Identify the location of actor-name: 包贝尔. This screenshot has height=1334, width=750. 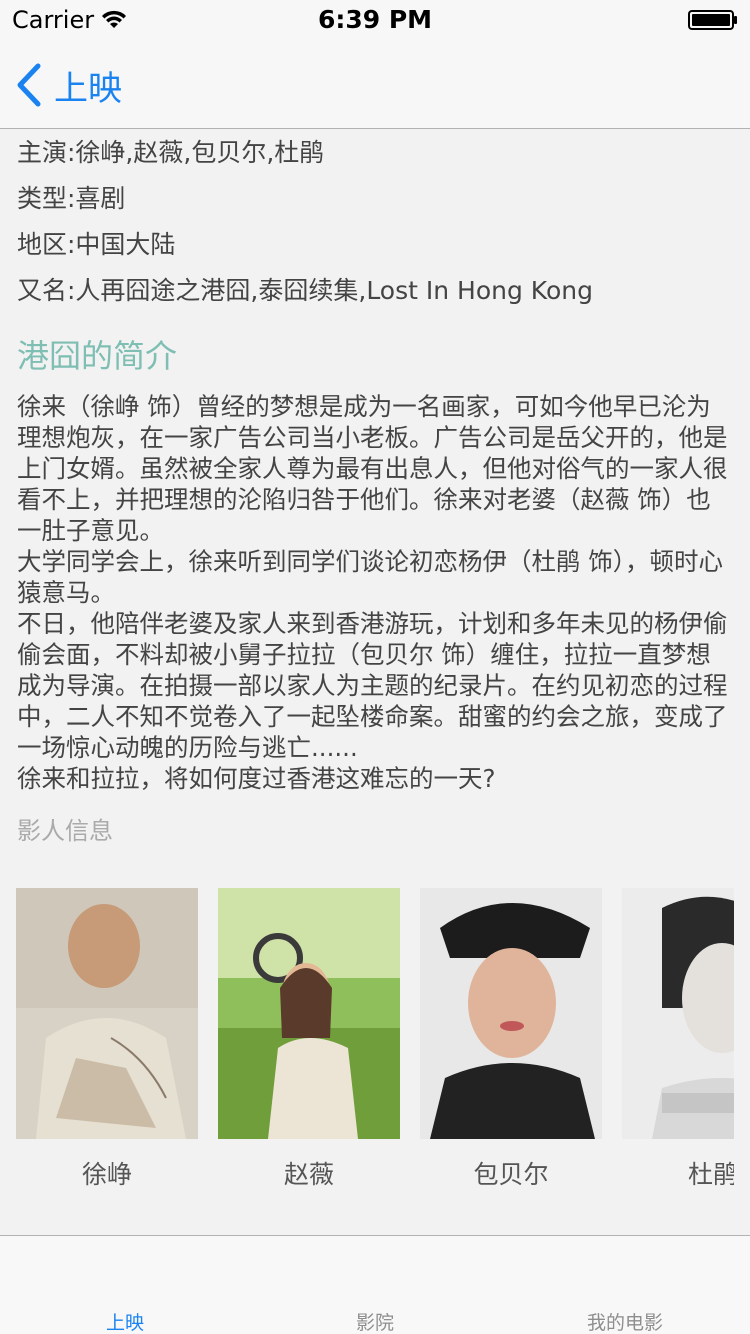
(511, 1174).